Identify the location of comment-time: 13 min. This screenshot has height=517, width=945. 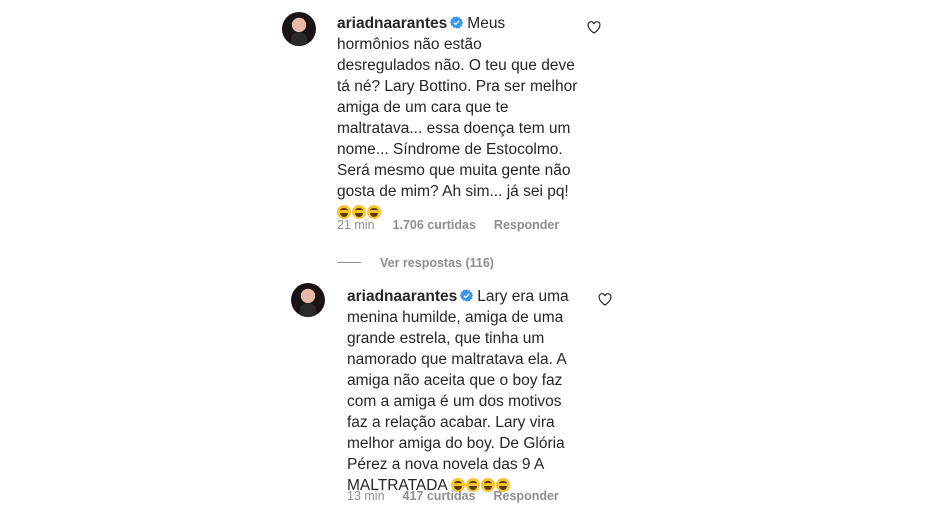
(366, 496).